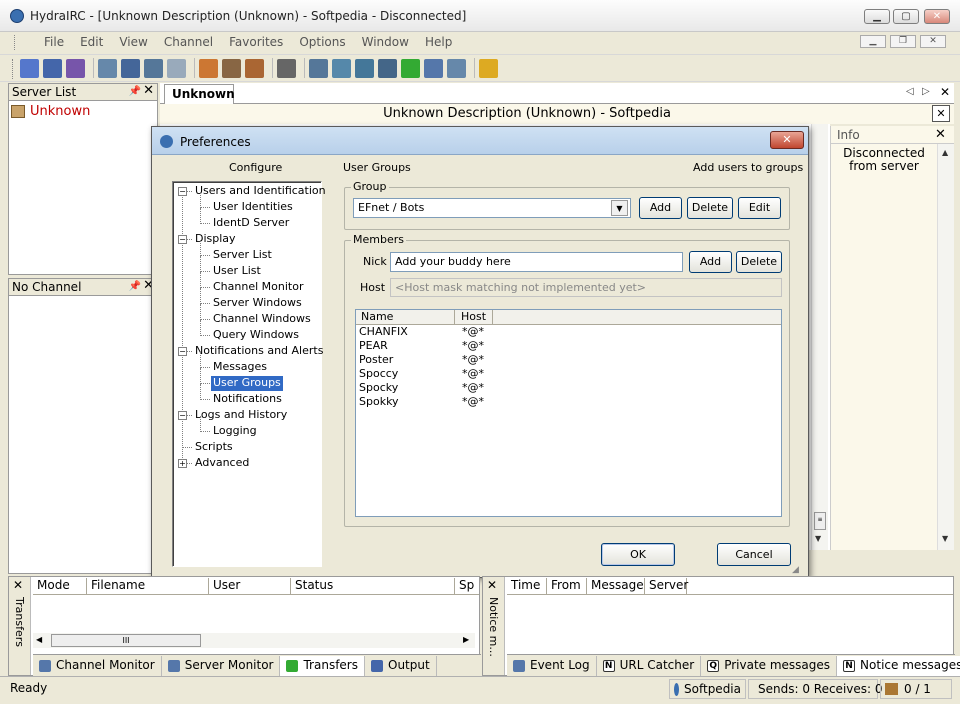  Describe the element at coordinates (208, 68) in the screenshot. I see `users-icon` at that location.